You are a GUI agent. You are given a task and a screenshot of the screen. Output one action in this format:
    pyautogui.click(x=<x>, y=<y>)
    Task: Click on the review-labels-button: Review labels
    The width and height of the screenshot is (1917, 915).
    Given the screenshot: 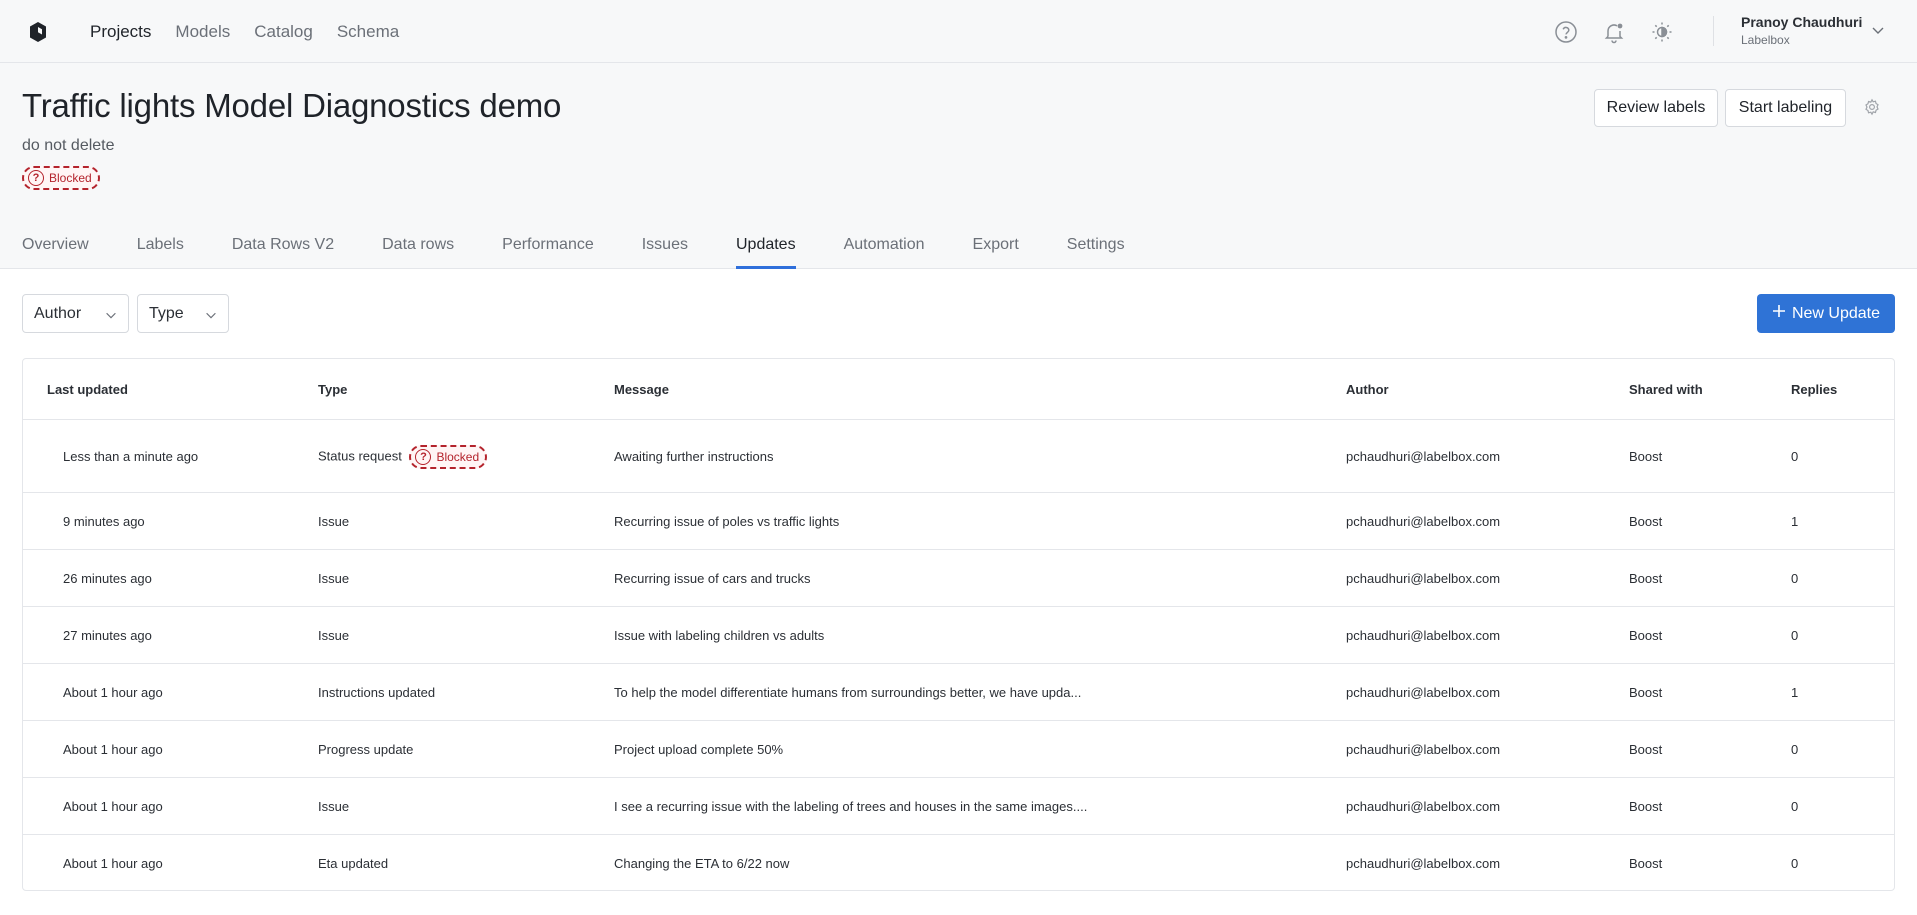 What is the action you would take?
    pyautogui.click(x=1656, y=108)
    